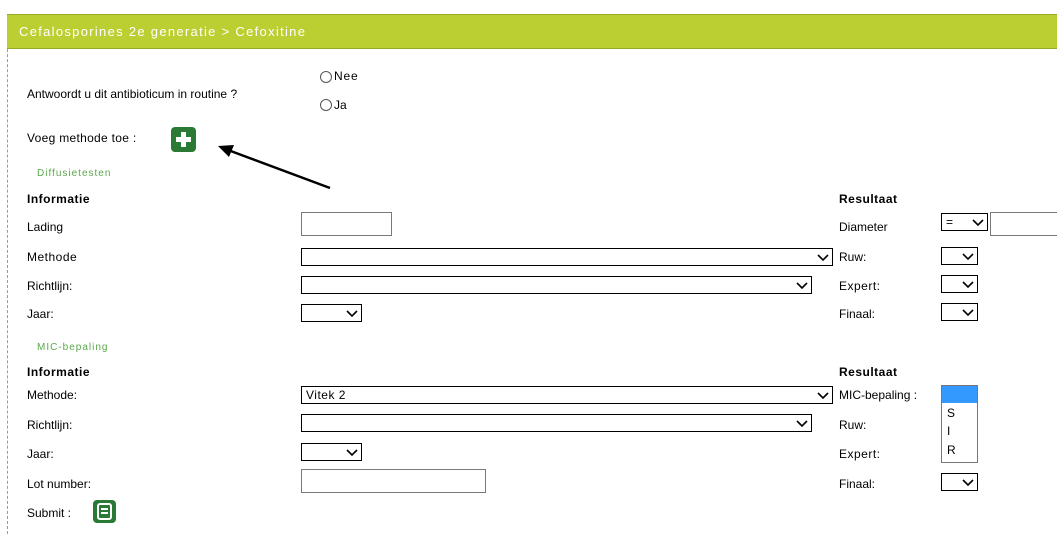  What do you see at coordinates (40, 314) in the screenshot?
I see `jaar-label: Jaar:` at bounding box center [40, 314].